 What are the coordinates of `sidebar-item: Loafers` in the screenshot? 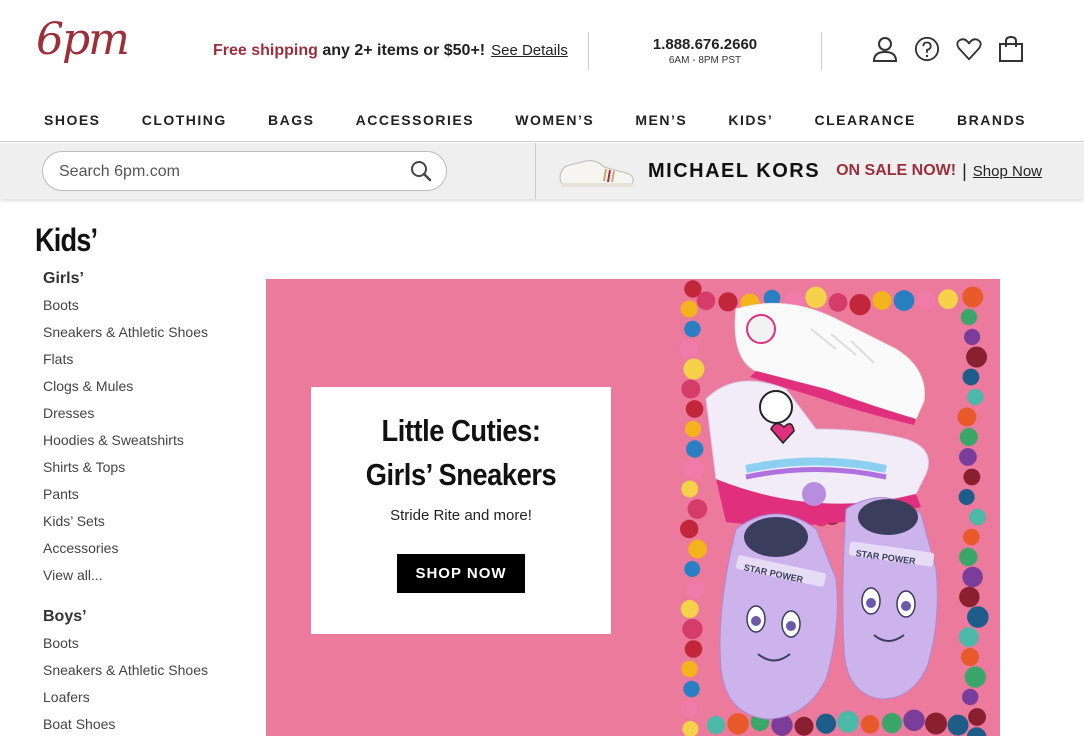 It's located at (125, 701).